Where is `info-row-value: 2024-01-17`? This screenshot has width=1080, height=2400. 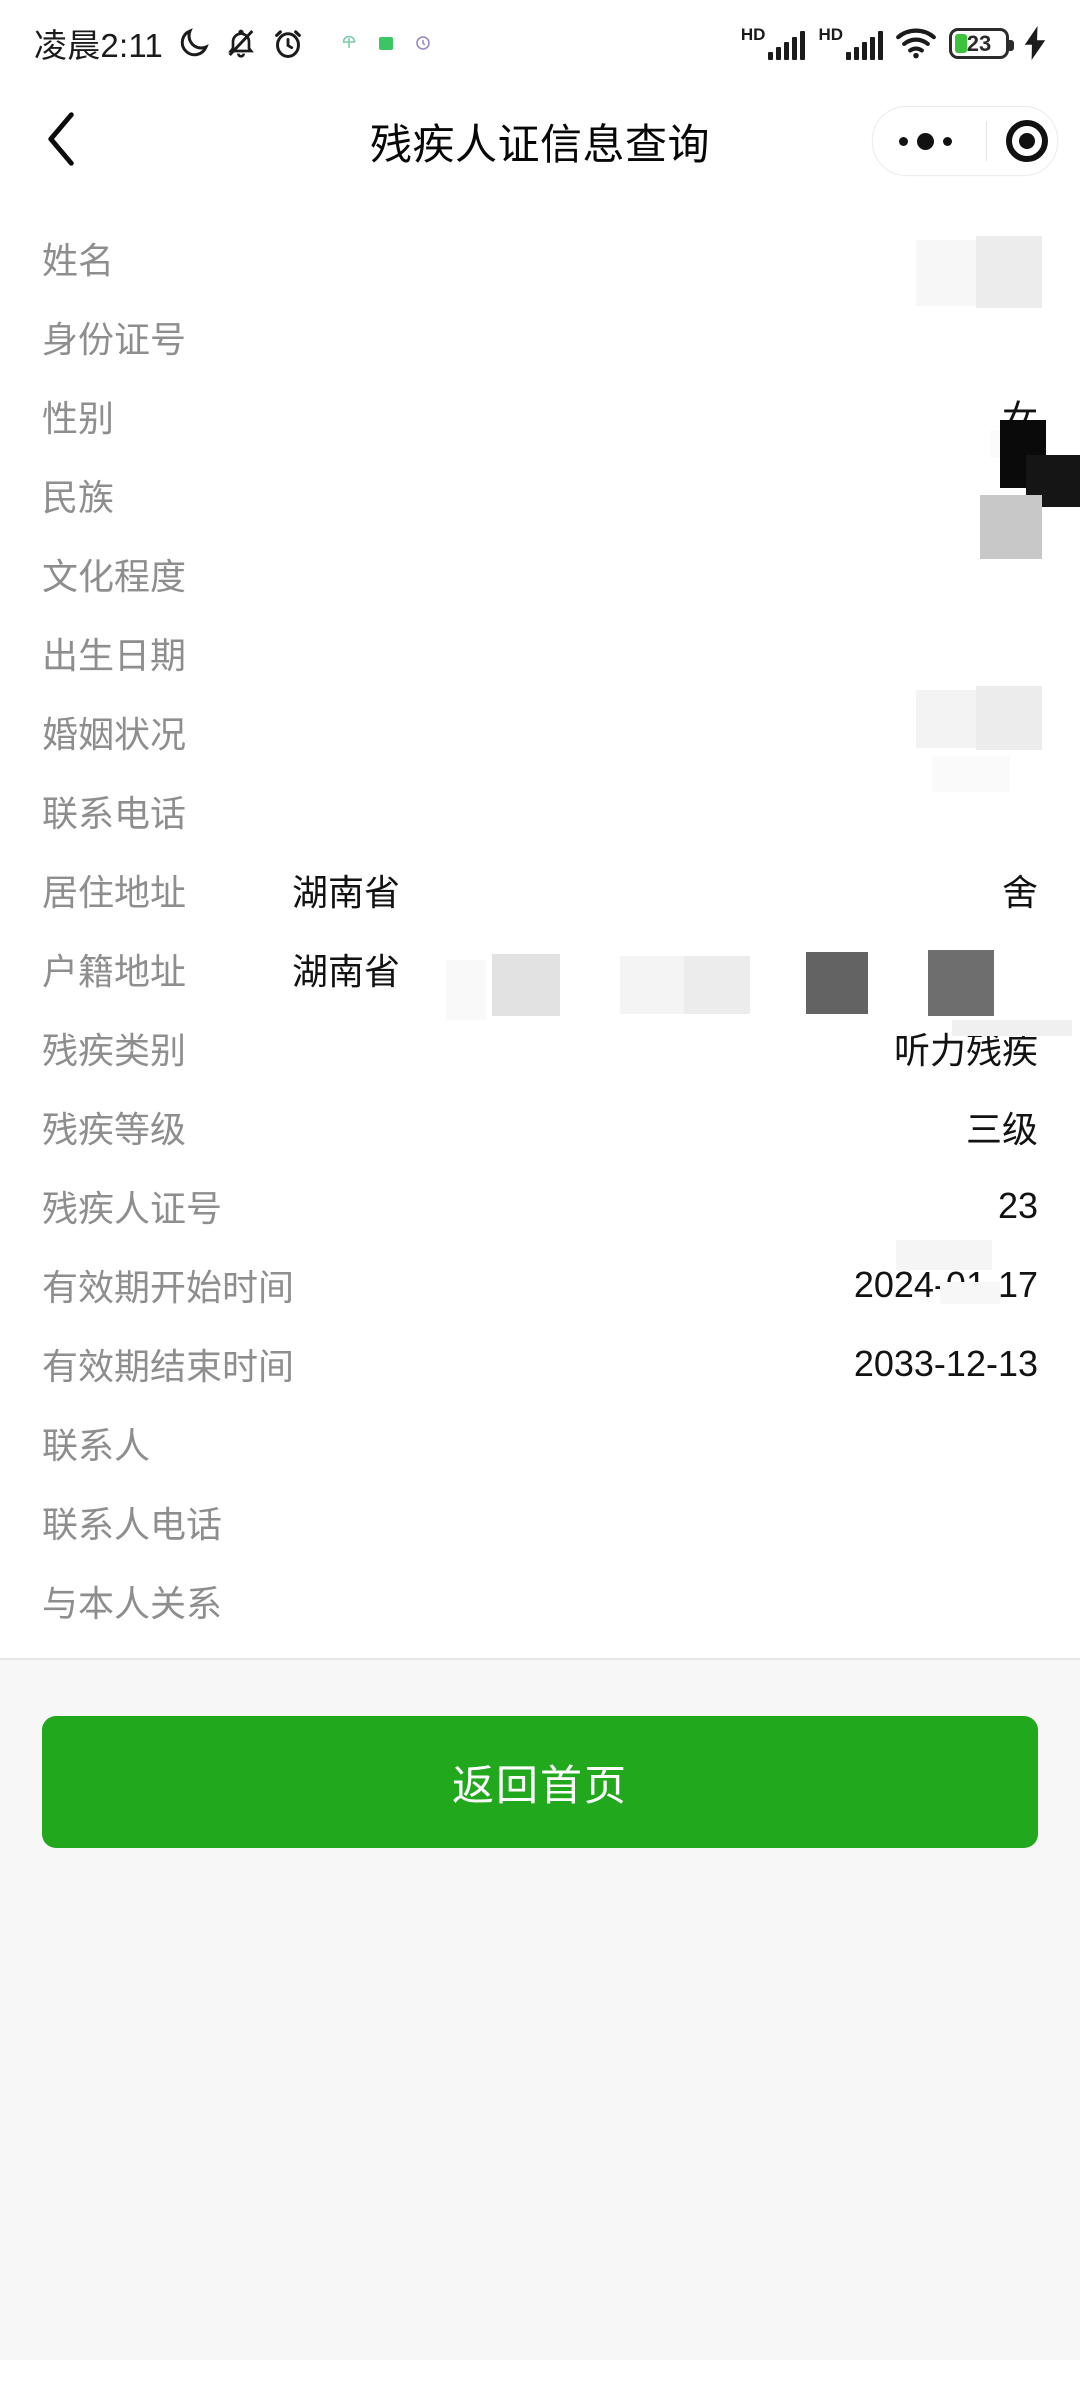
info-row-value: 2024-01-17 is located at coordinates (945, 1284).